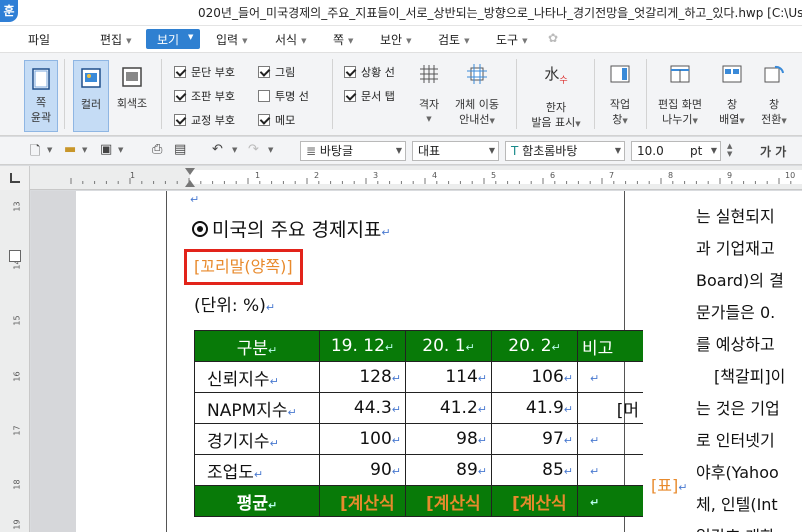 Image resolution: width=802 pixels, height=532 pixels. I want to click on arrange-window-button: 창 배열▼, so click(732, 98).